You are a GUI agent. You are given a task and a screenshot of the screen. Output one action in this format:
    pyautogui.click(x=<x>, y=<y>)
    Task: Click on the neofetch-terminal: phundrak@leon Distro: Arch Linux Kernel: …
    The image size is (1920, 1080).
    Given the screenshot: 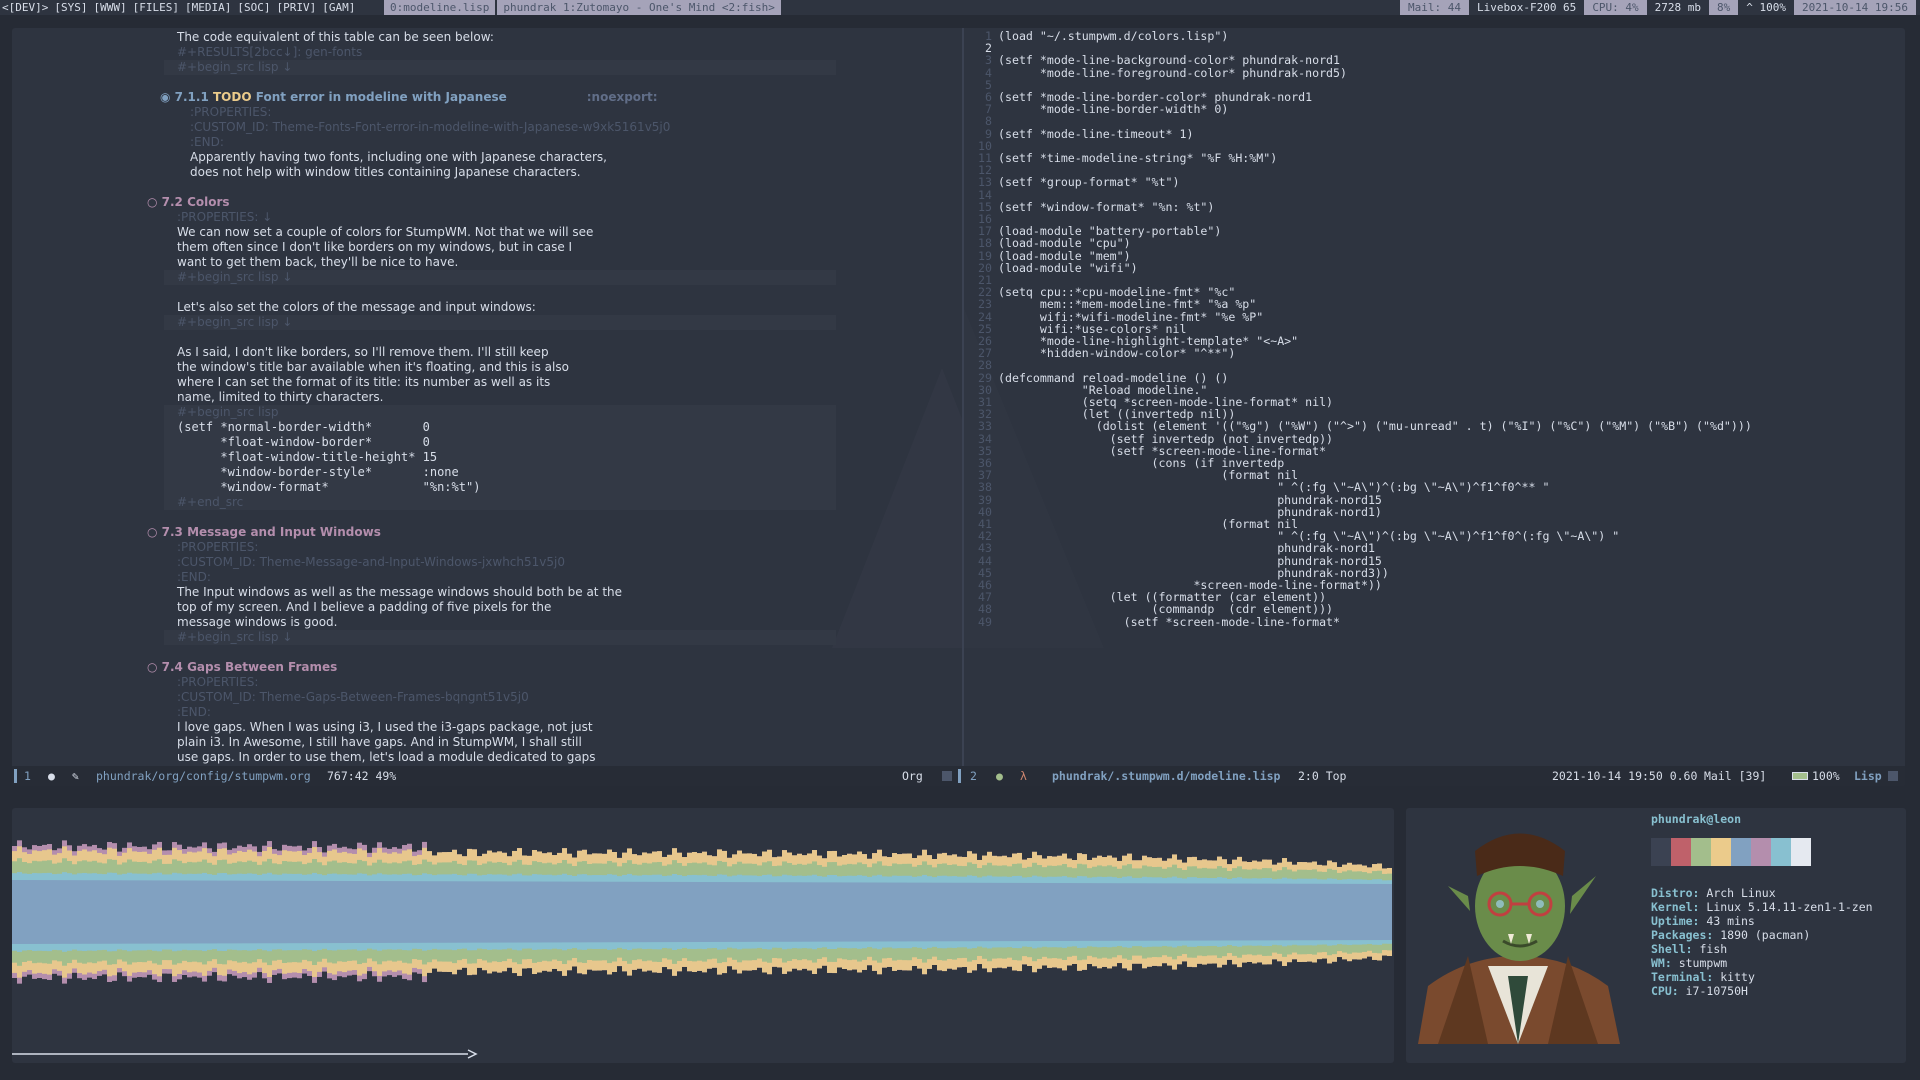 What is the action you would take?
    pyautogui.click(x=1656, y=935)
    